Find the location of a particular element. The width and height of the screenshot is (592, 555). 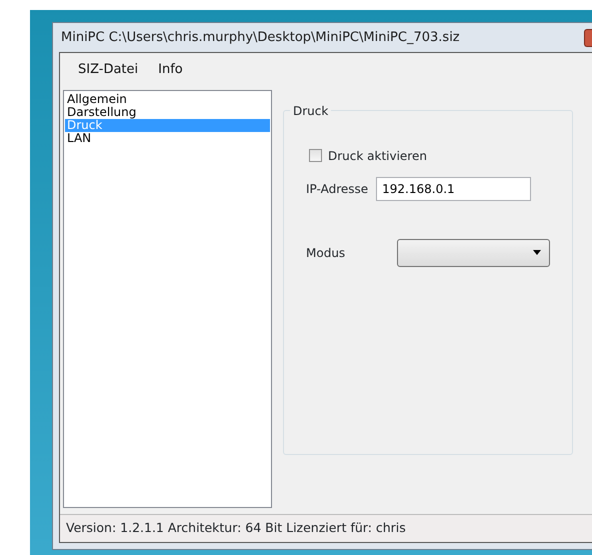

caret-icon is located at coordinates (537, 252).